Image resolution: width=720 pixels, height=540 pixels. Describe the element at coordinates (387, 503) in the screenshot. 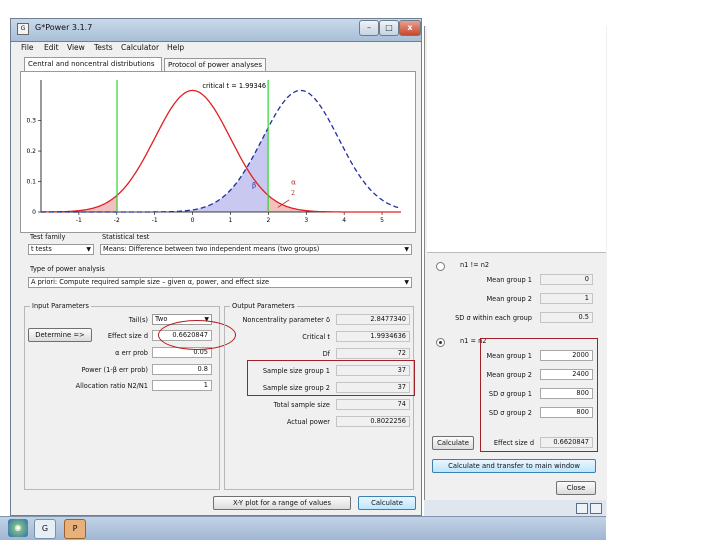

I see `calculate-button: Calculate` at that location.